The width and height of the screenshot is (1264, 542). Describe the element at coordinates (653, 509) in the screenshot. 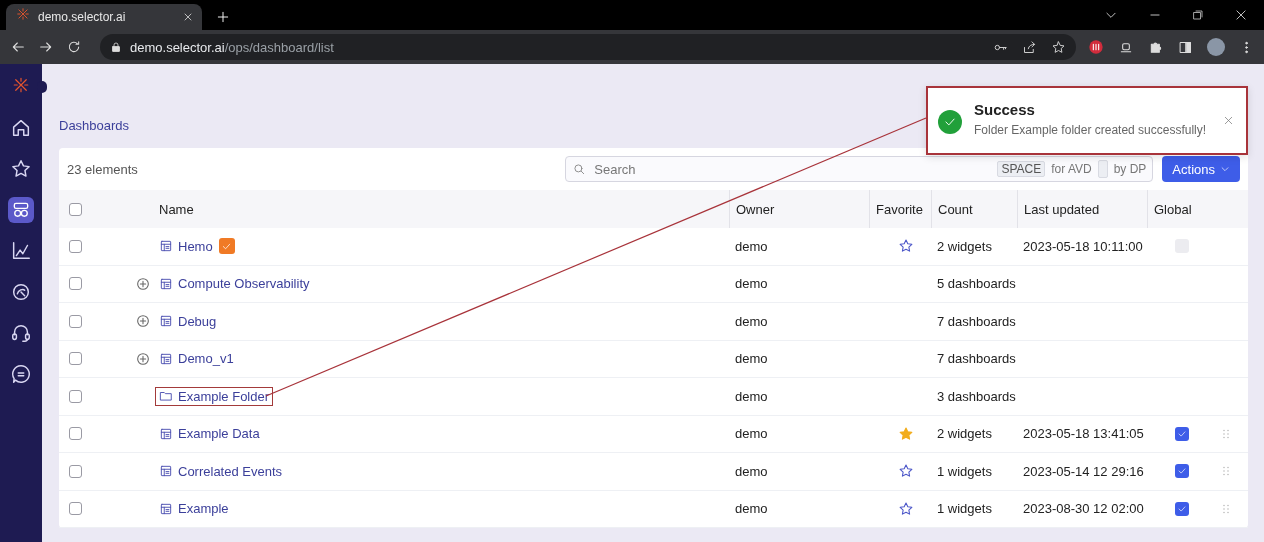

I see `table-row: Example demo 1 widgets 2023-08-30 12 02:00` at that location.